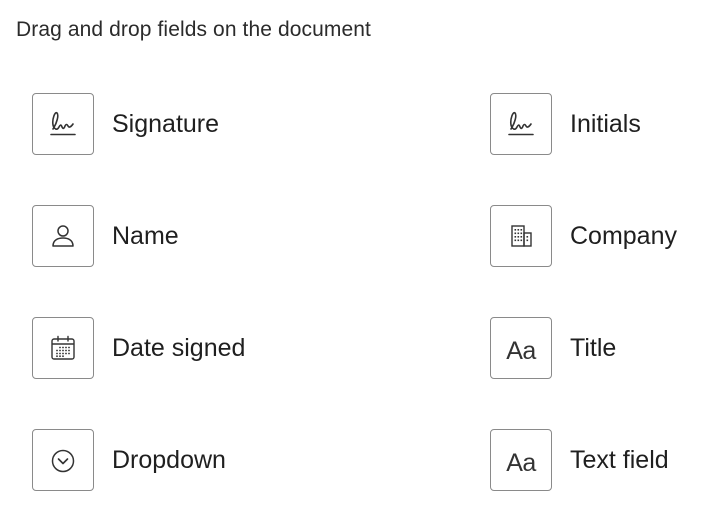 The image size is (716, 510). I want to click on field-title: Aa Title, so click(553, 348).